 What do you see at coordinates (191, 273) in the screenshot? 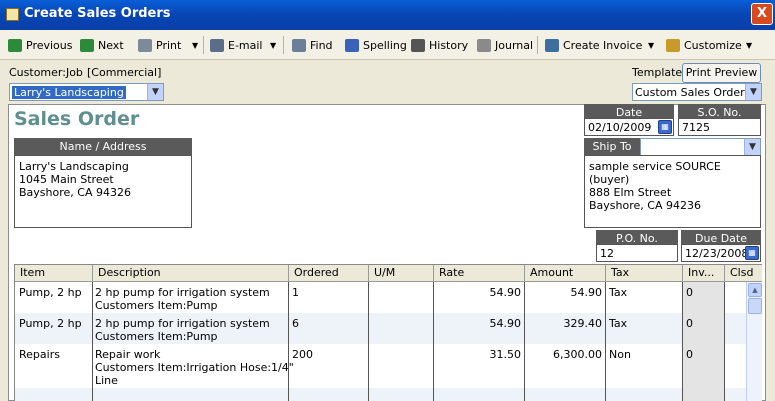
I see `column-header-description: Description` at bounding box center [191, 273].